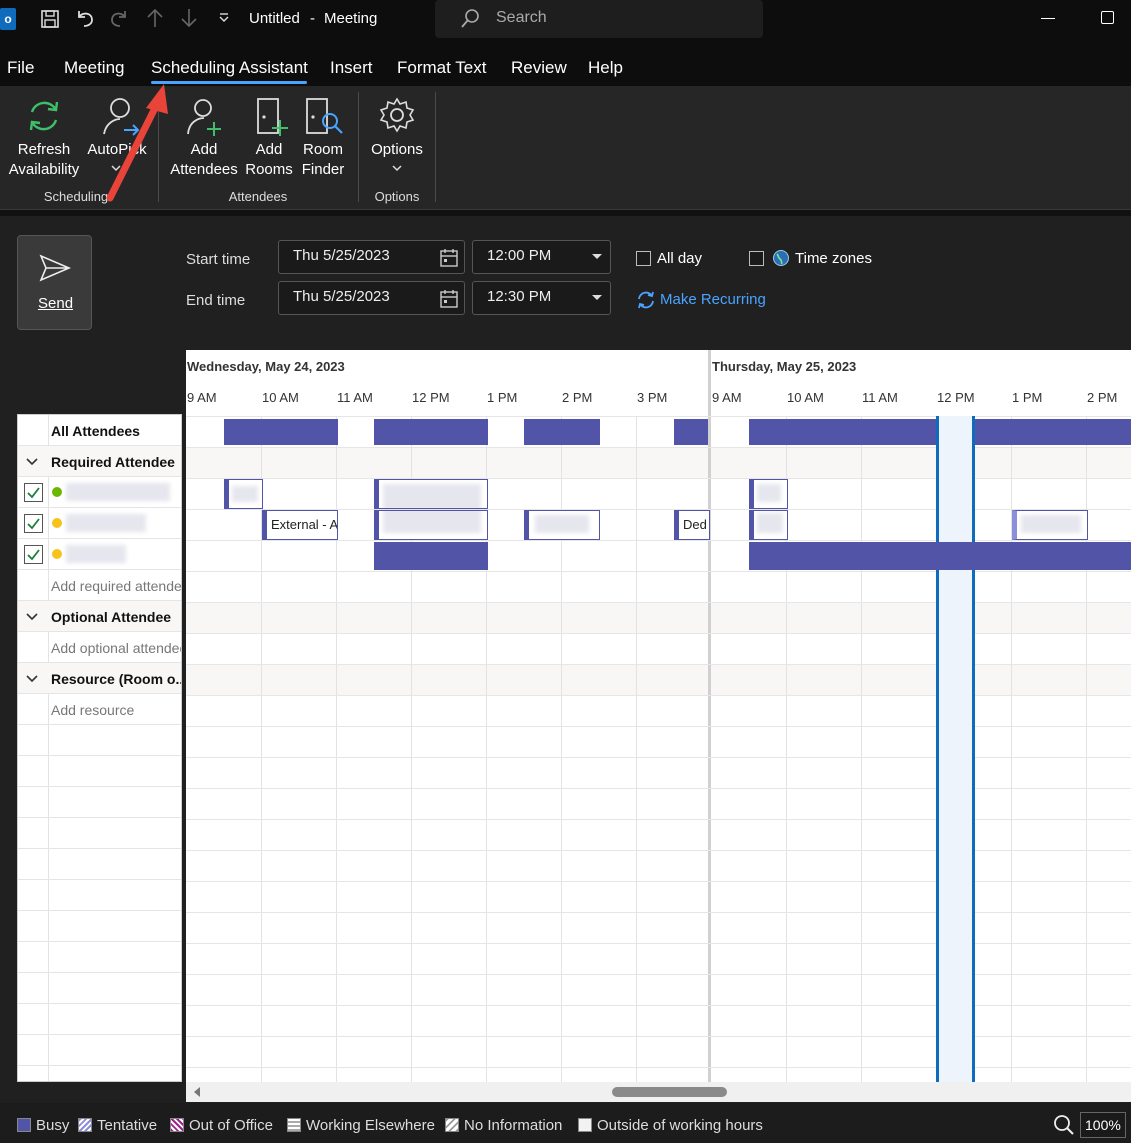  Describe the element at coordinates (756, 258) in the screenshot. I see `time-zones-checkbox` at that location.